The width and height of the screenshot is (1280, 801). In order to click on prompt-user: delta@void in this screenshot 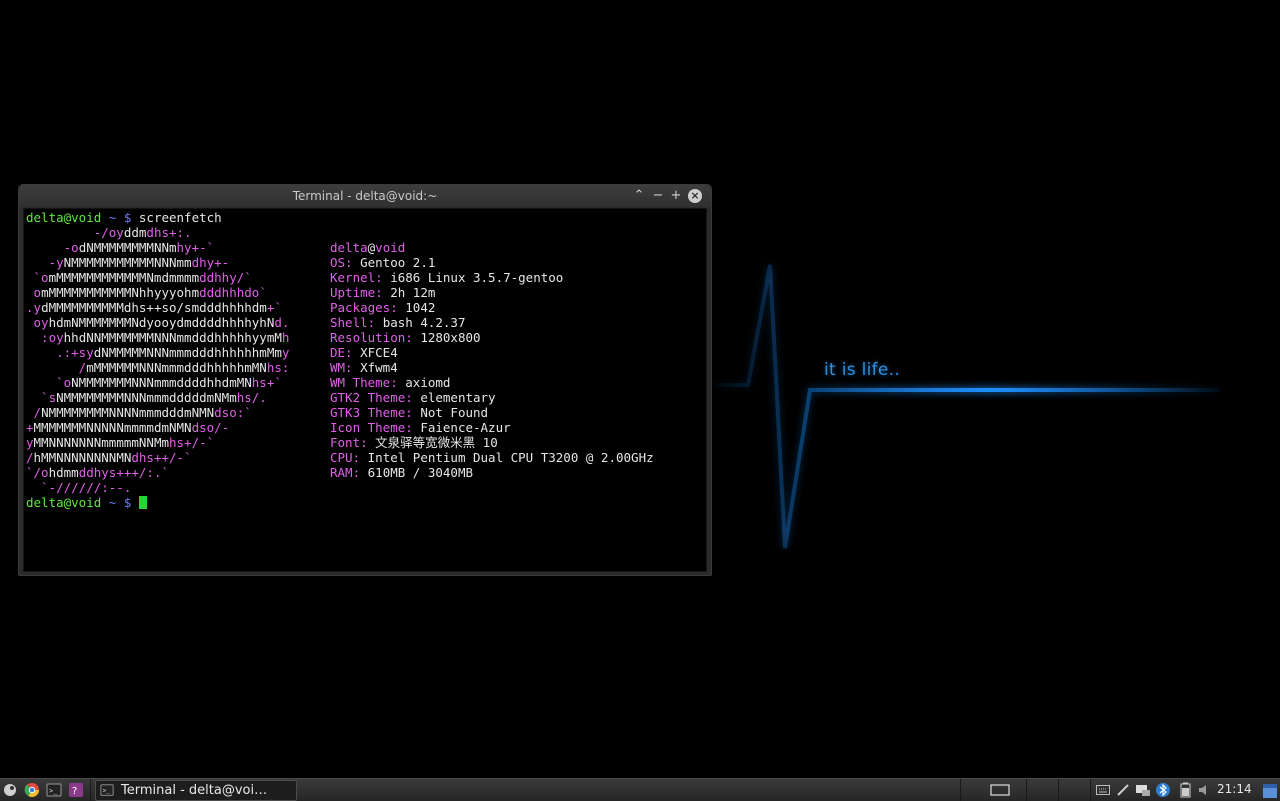, I will do `click(64, 502)`.